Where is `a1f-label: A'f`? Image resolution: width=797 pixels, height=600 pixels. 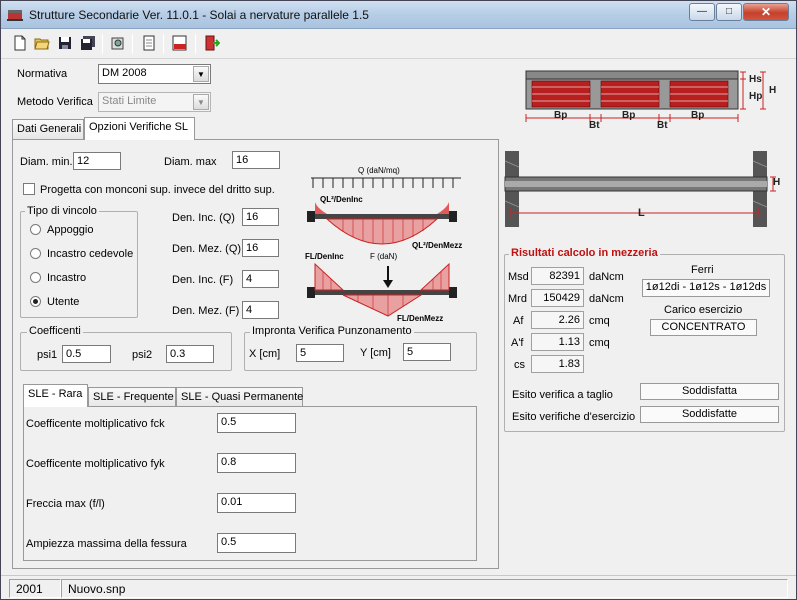
a1f-label: A'f is located at coordinates (517, 343).